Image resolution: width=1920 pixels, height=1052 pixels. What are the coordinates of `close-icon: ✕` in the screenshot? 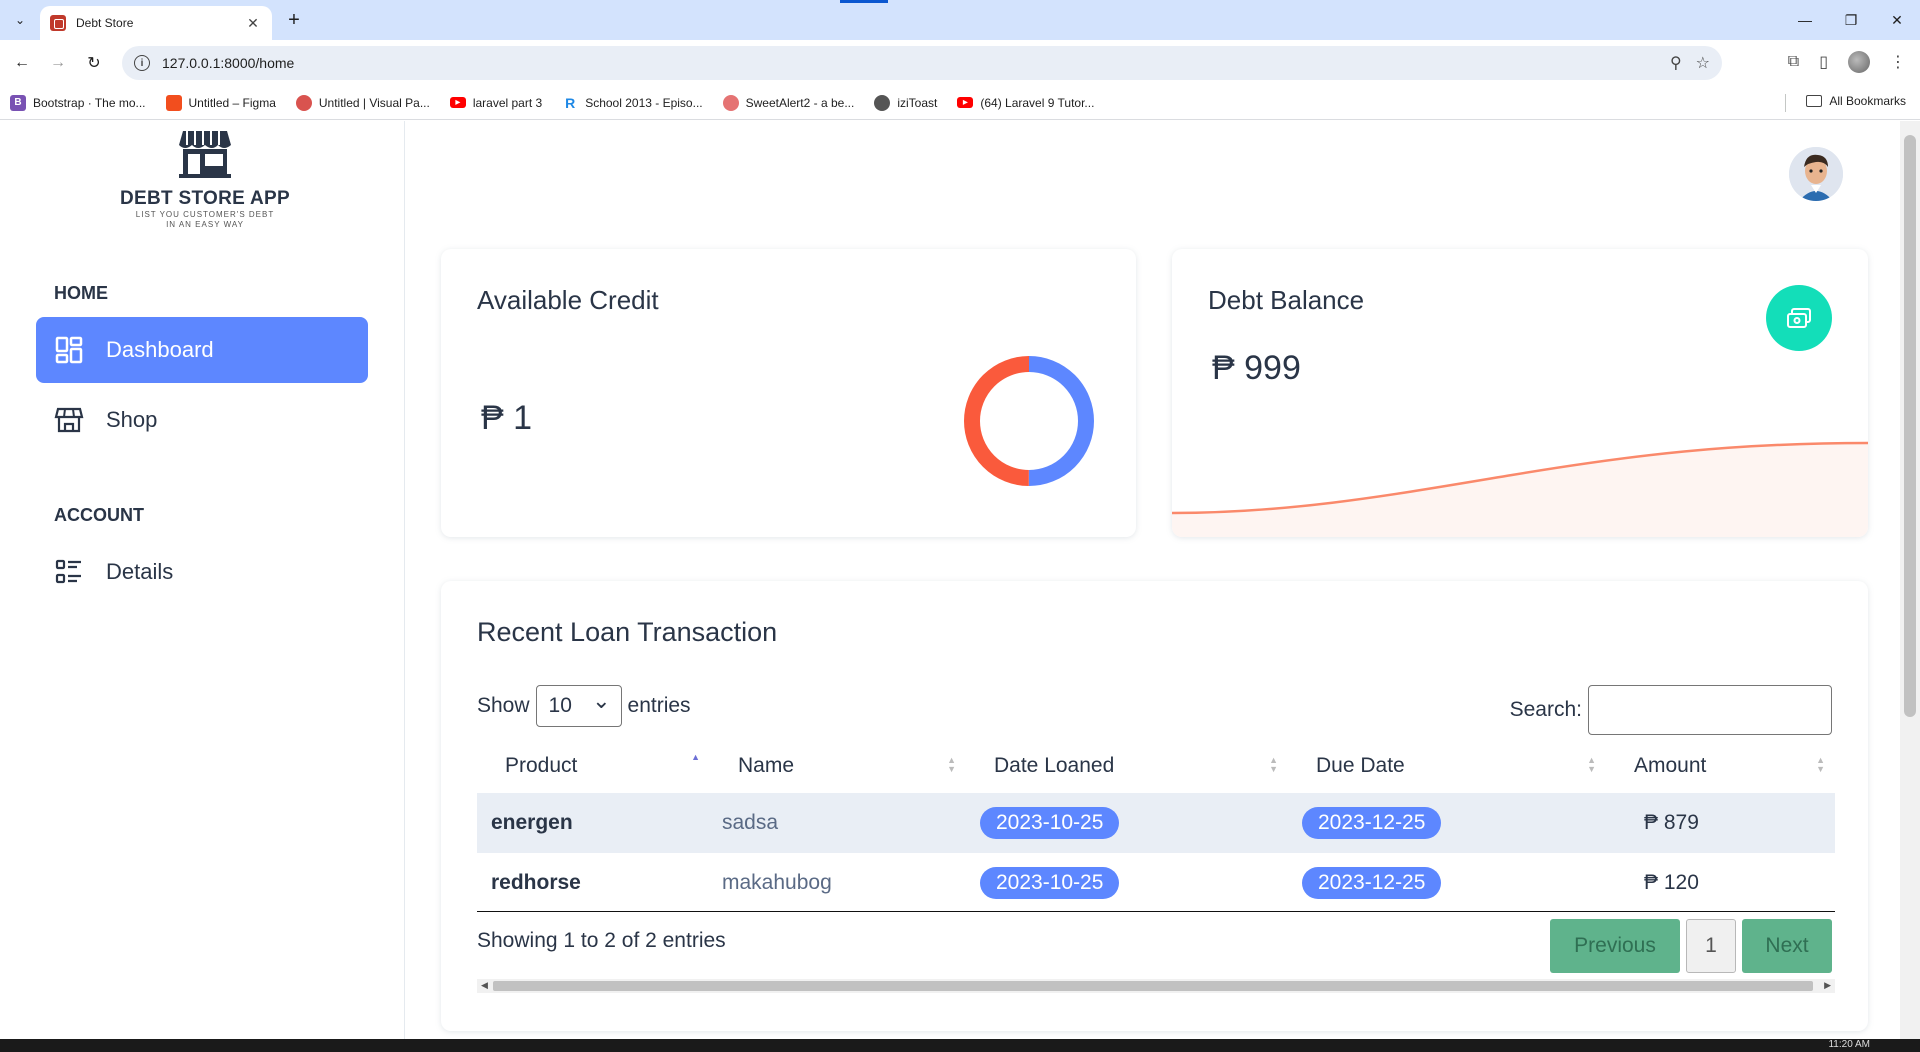 It's located at (253, 23).